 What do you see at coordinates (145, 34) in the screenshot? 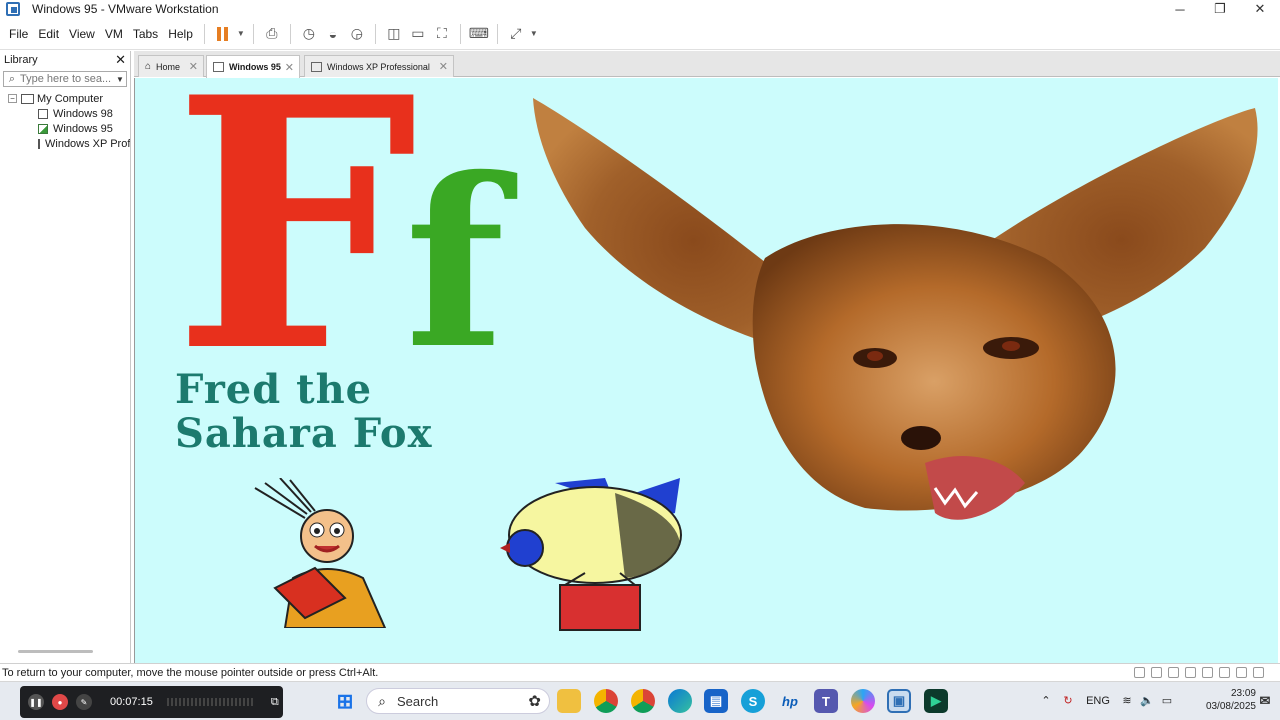
I see `menu-tabs: Tabs` at bounding box center [145, 34].